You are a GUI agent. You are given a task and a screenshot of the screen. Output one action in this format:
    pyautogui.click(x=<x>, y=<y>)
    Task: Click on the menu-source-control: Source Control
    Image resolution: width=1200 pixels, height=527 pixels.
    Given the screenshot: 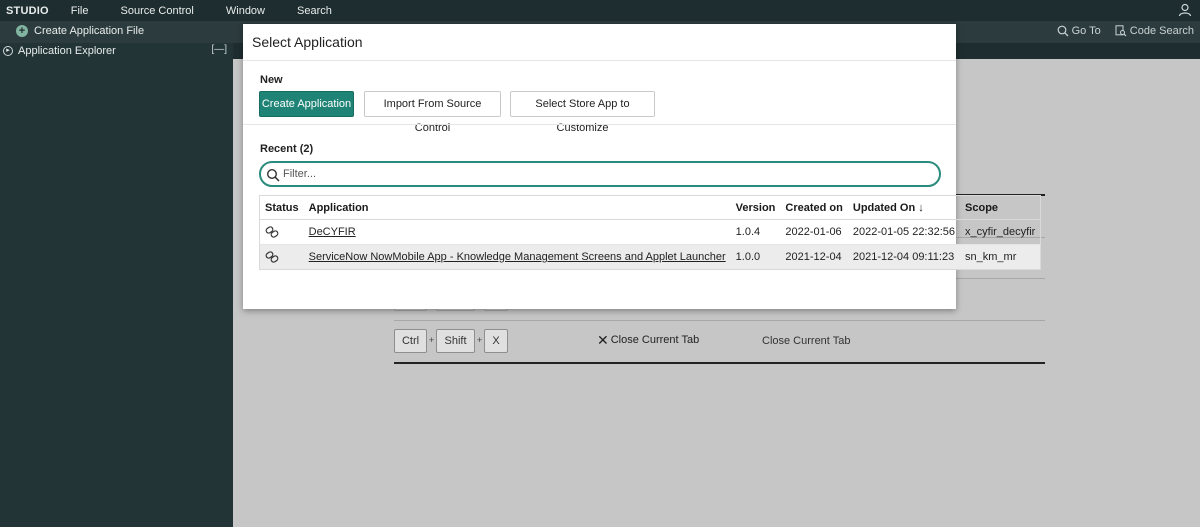 What is the action you would take?
    pyautogui.click(x=157, y=11)
    